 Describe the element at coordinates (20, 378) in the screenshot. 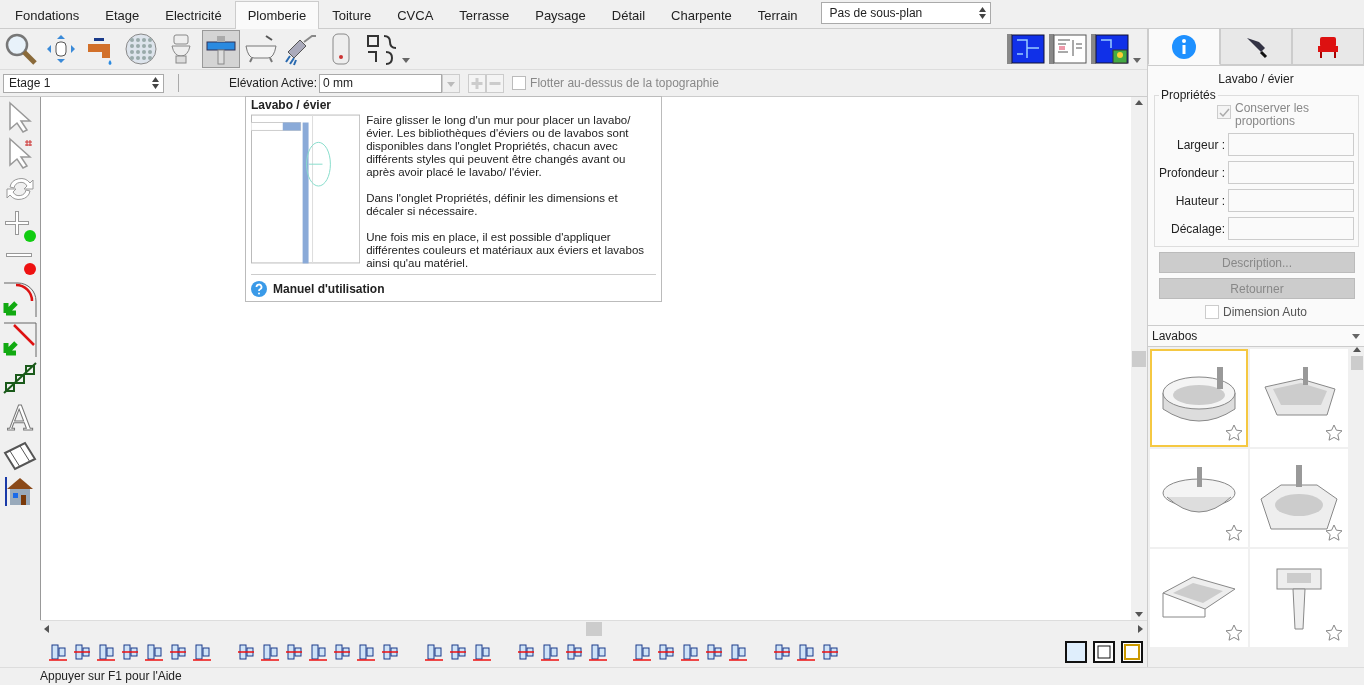

I see `chain-icon` at that location.